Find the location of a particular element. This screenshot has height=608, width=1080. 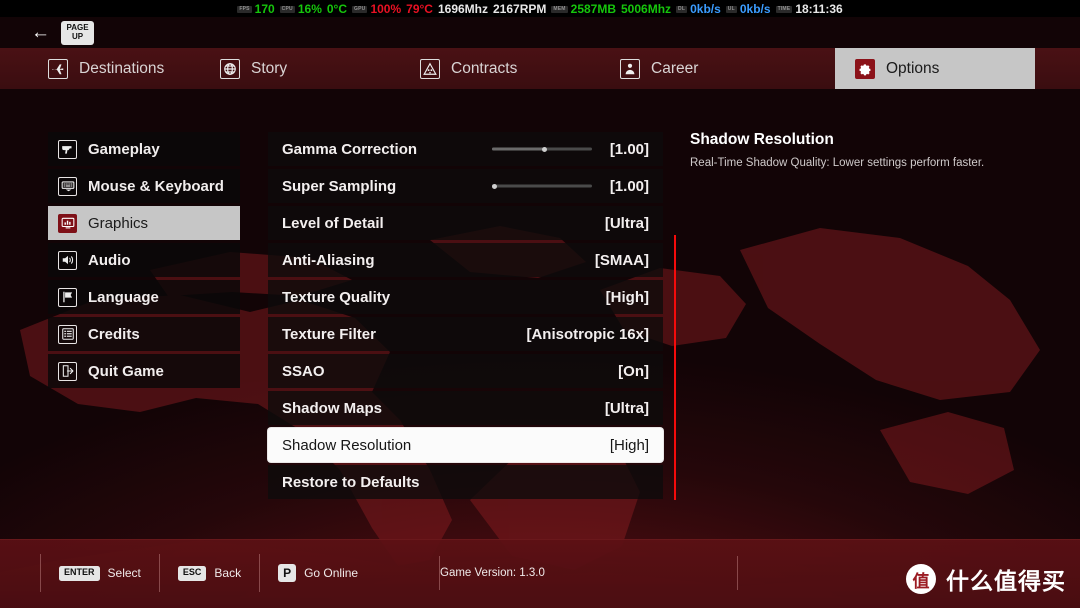

list-icon is located at coordinates (67, 334).